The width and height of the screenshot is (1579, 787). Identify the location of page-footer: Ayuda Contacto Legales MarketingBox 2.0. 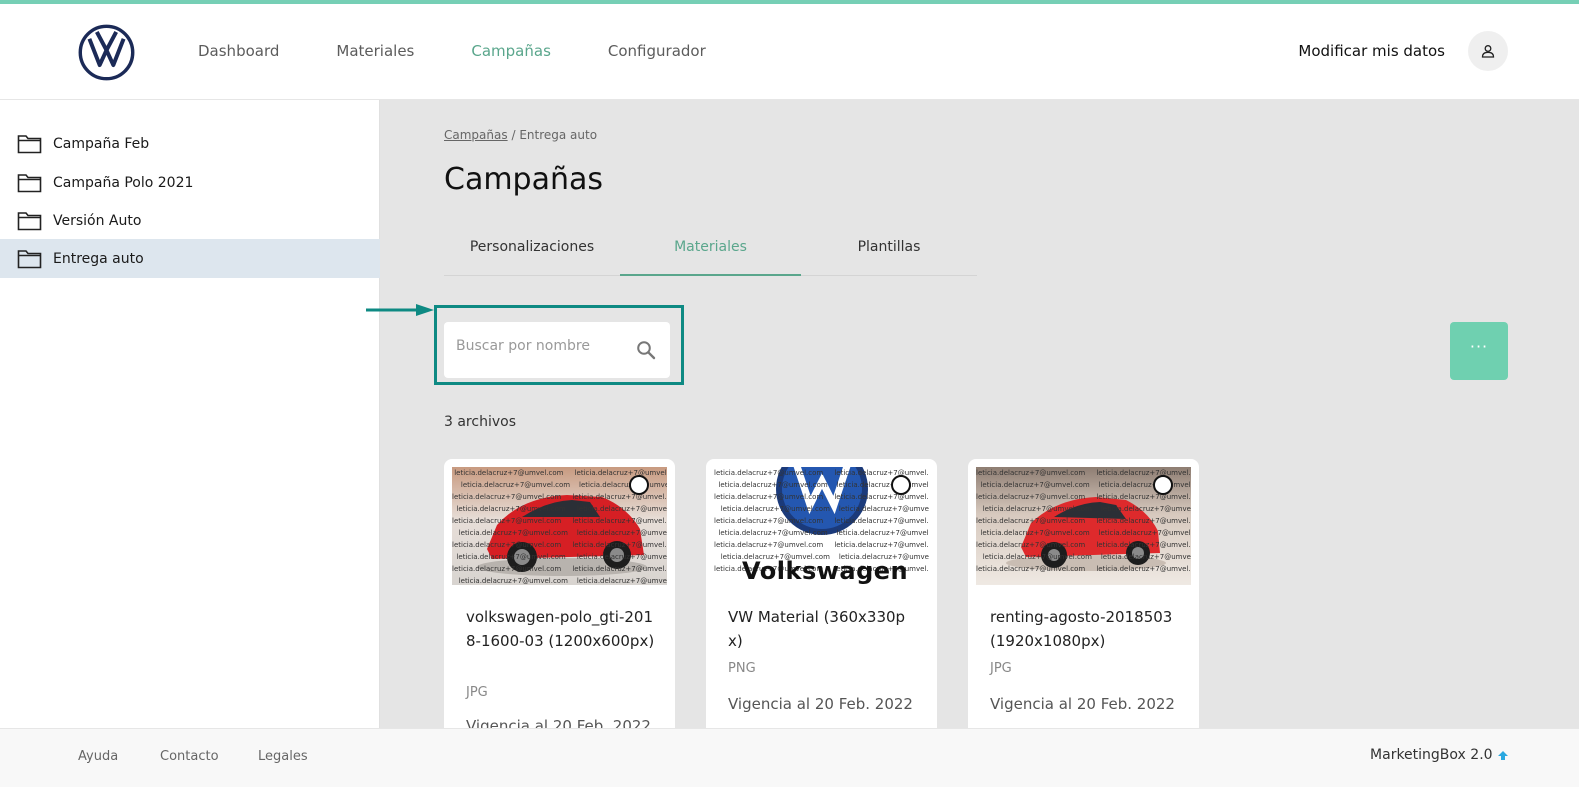
(789, 757).